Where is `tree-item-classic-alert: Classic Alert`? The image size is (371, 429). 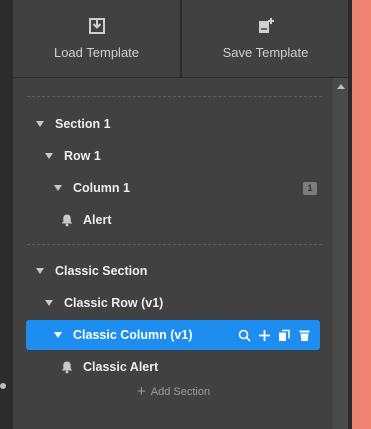 tree-item-classic-alert: Classic Alert is located at coordinates (173, 367).